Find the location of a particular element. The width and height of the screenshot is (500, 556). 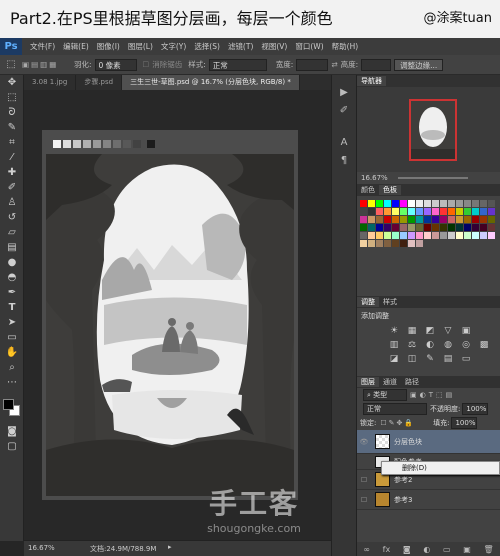

quick-mask-icon: ◙ is located at coordinates (12, 431).